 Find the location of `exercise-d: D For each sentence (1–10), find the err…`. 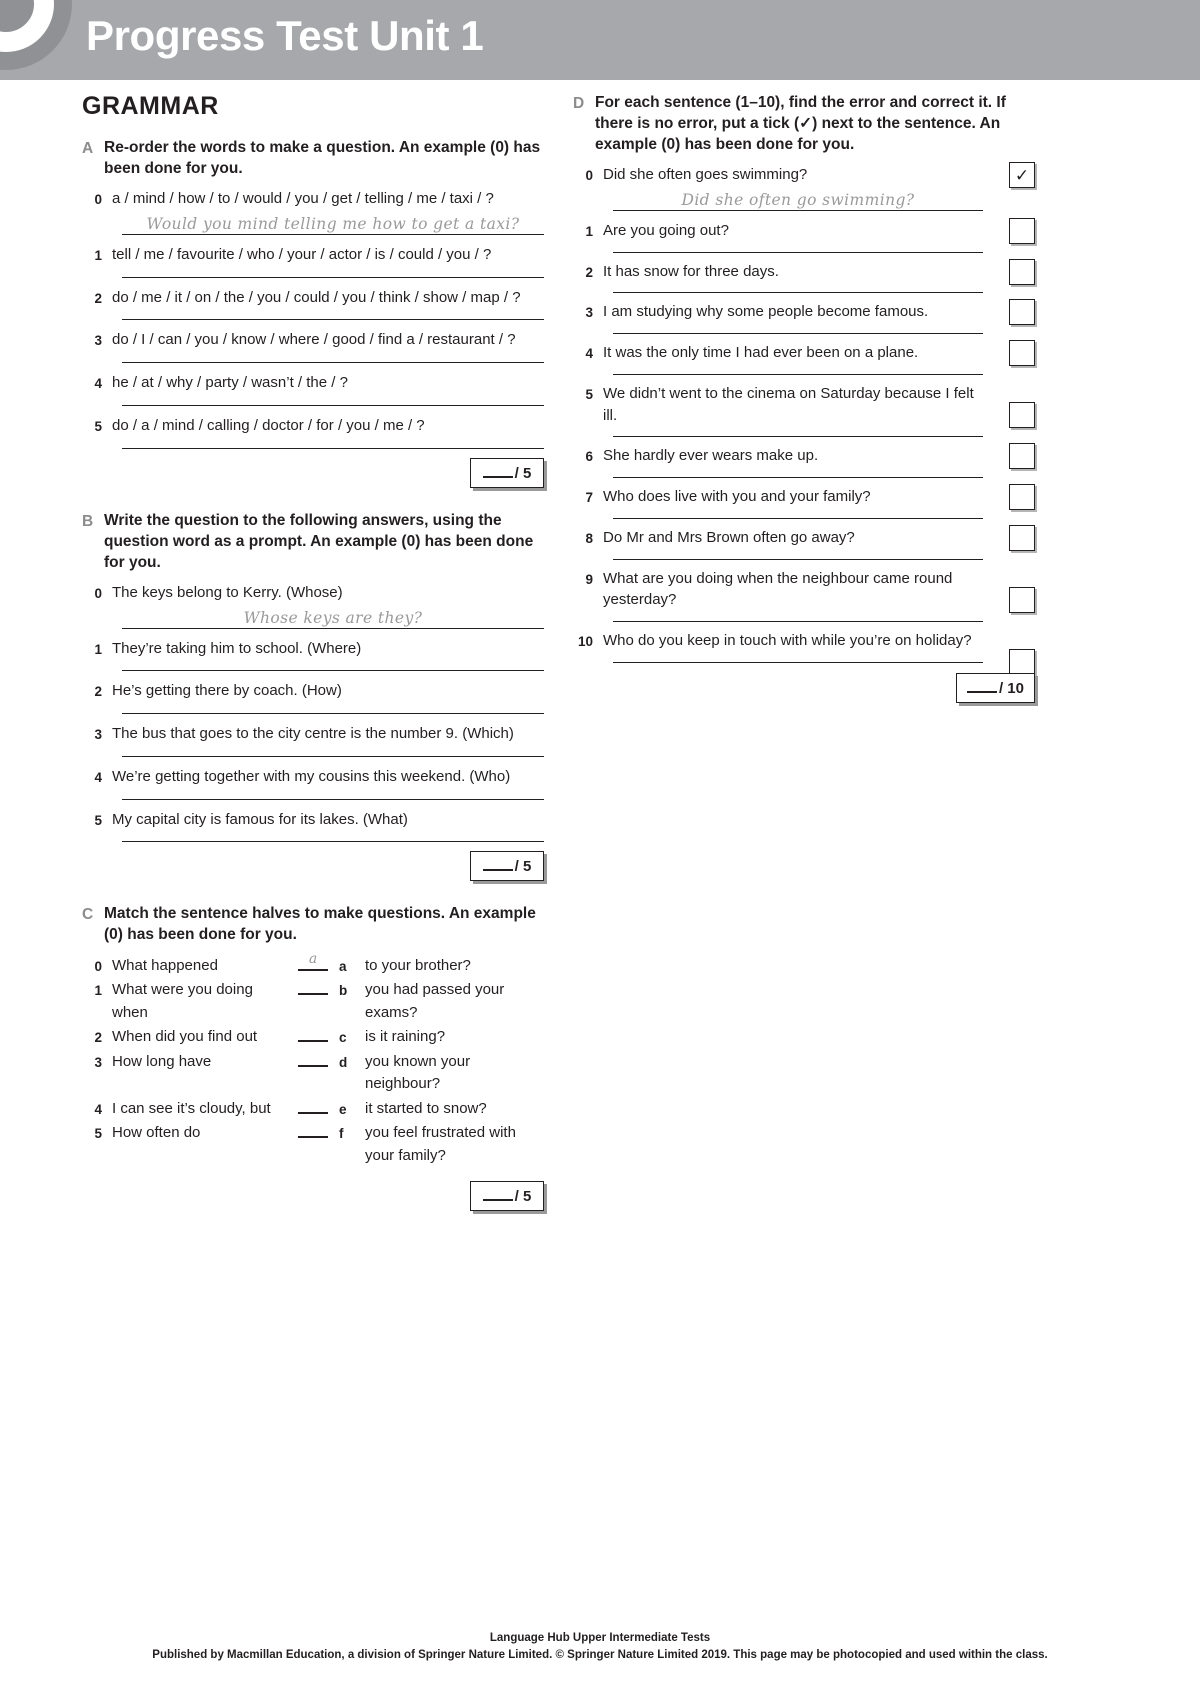

exercise-d: D For each sentence (1–10), find the err… is located at coordinates (804, 397).